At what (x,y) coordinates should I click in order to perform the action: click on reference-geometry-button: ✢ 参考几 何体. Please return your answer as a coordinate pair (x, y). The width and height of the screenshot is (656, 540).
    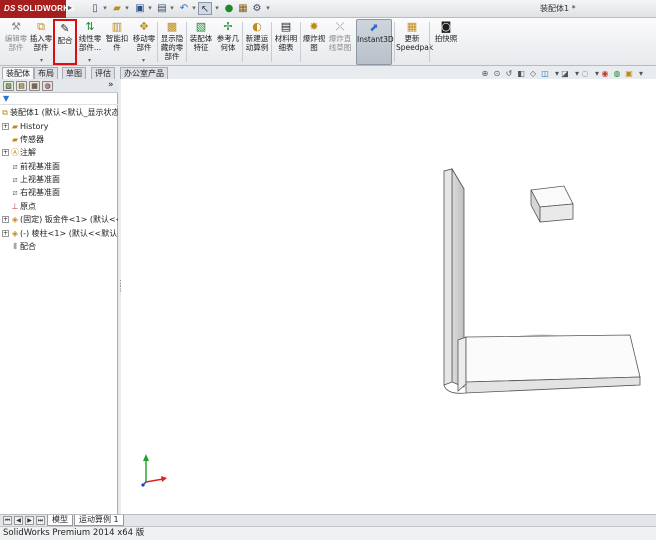
    Looking at the image, I should click on (228, 42).